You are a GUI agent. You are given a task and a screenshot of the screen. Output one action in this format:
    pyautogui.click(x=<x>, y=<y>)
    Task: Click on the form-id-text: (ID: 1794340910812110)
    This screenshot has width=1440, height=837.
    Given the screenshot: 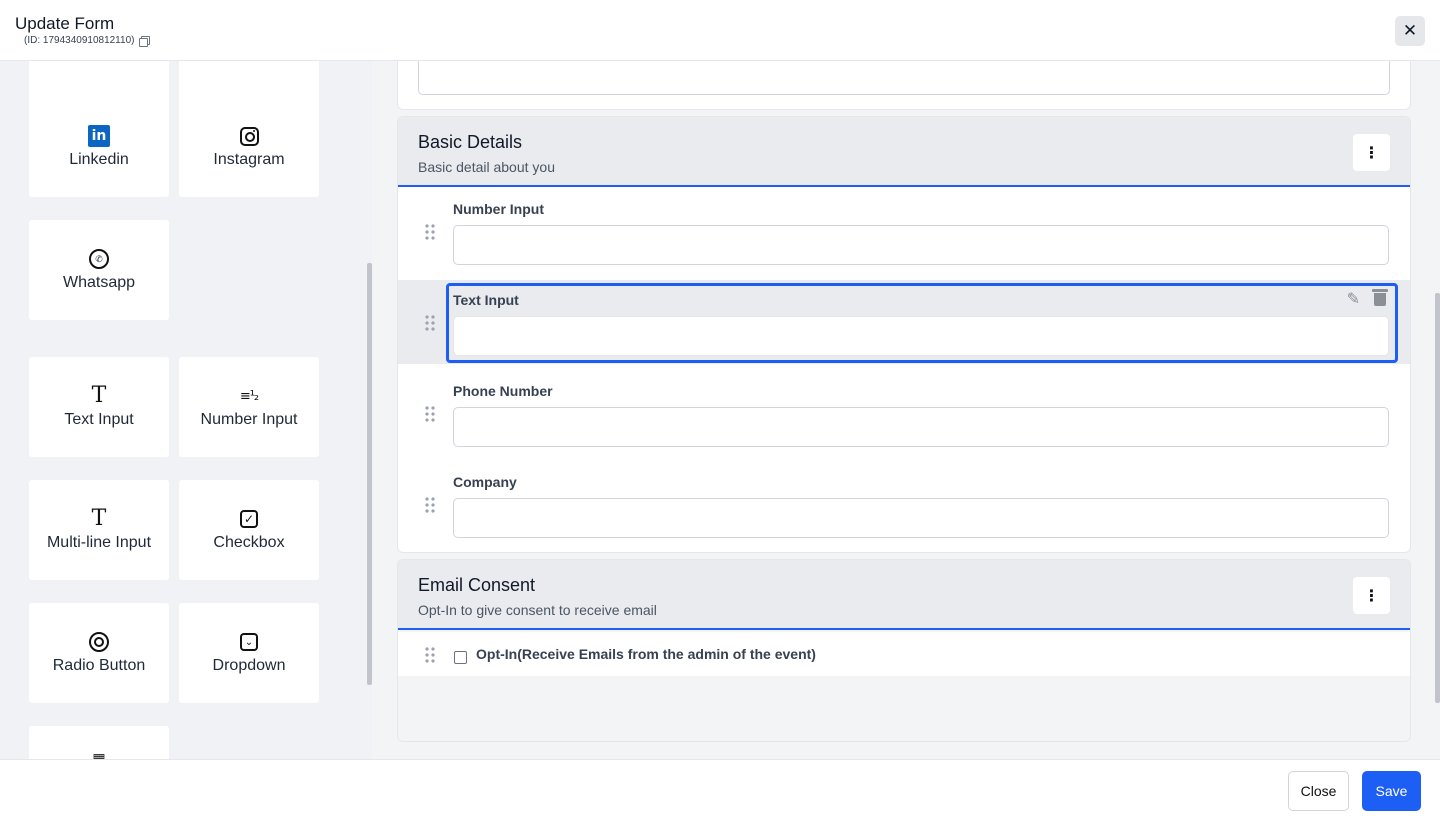 What is the action you would take?
    pyautogui.click(x=79, y=40)
    